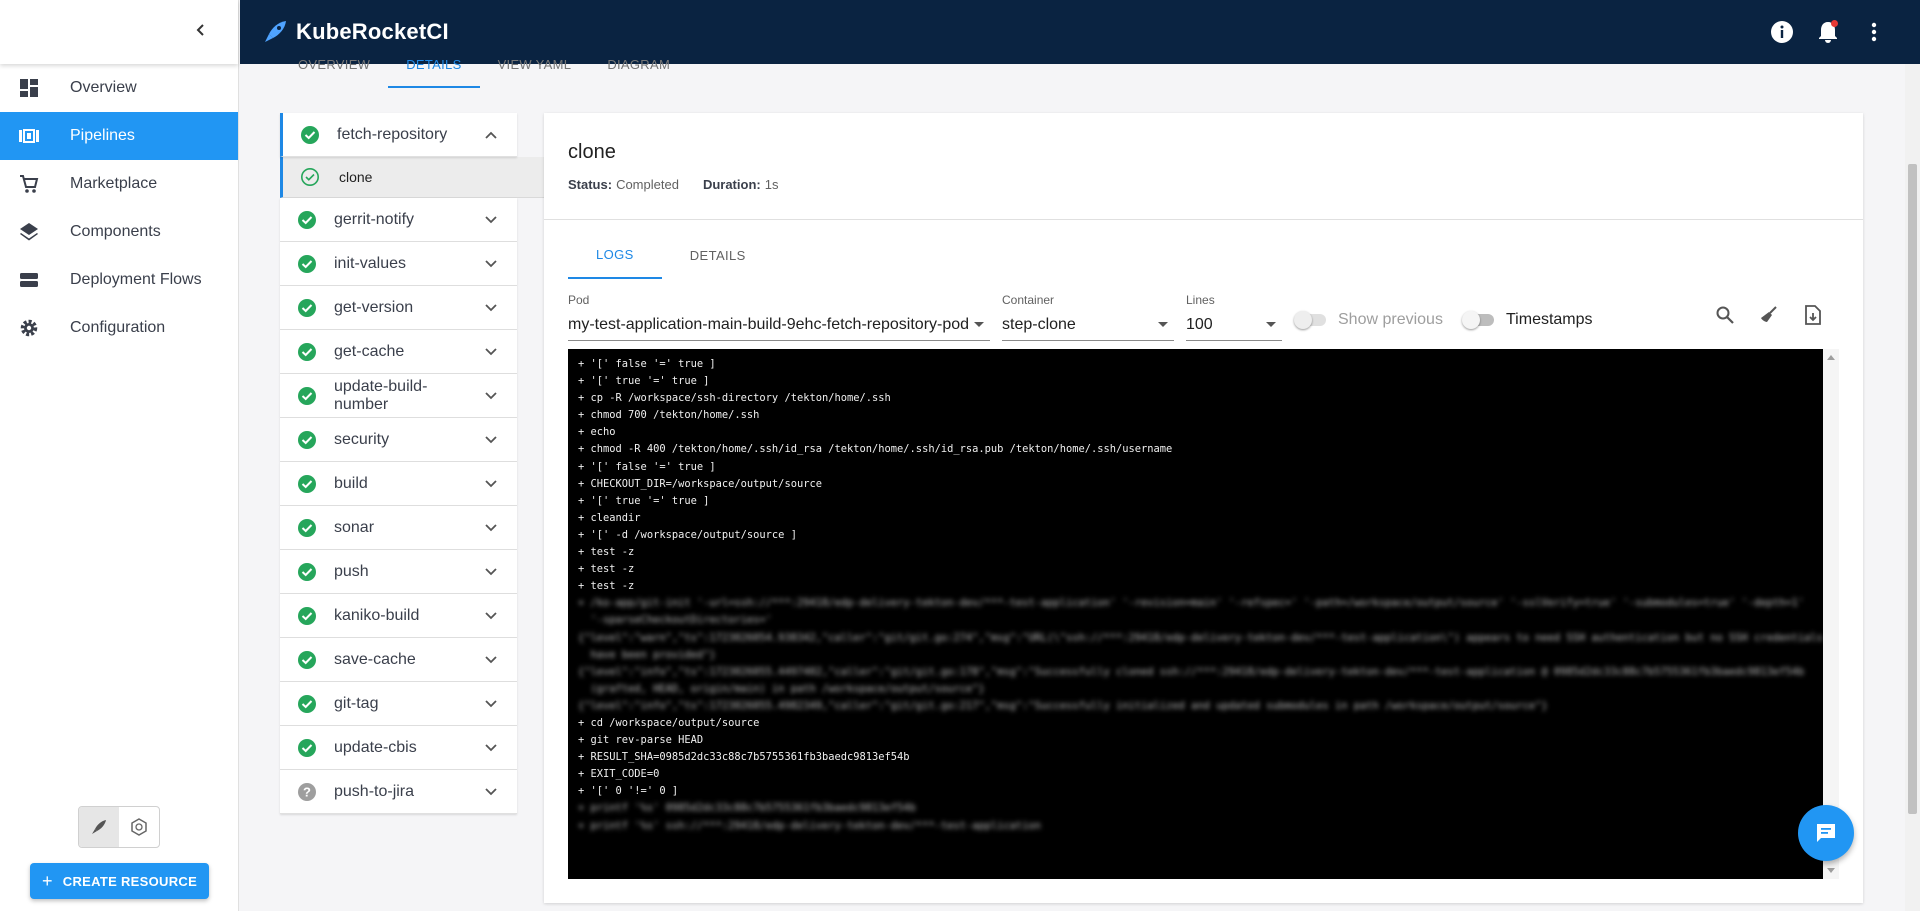  Describe the element at coordinates (99, 827) in the screenshot. I see `rocket-mode-icon` at that location.